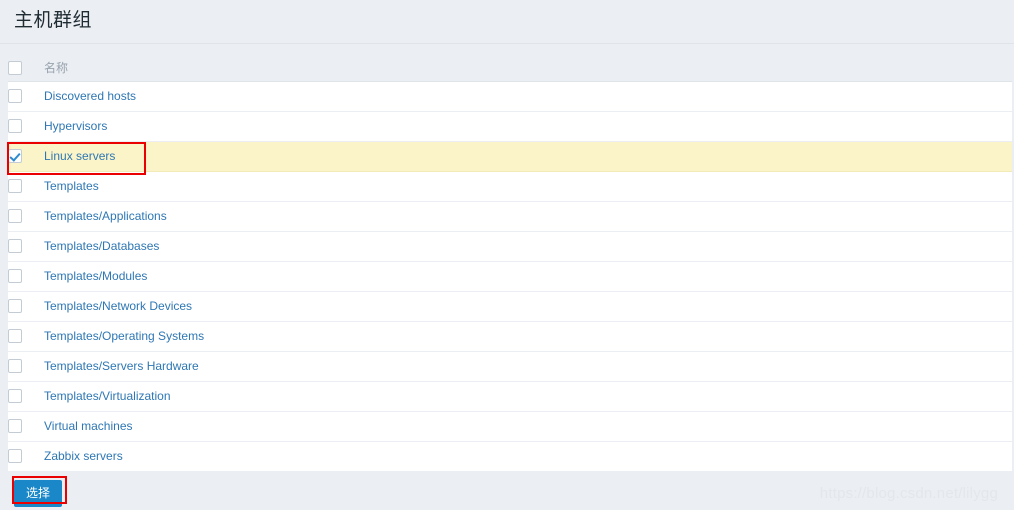 The height and width of the screenshot is (510, 1014). Describe the element at coordinates (528, 186) in the screenshot. I see `row-name-cell: Templates` at that location.